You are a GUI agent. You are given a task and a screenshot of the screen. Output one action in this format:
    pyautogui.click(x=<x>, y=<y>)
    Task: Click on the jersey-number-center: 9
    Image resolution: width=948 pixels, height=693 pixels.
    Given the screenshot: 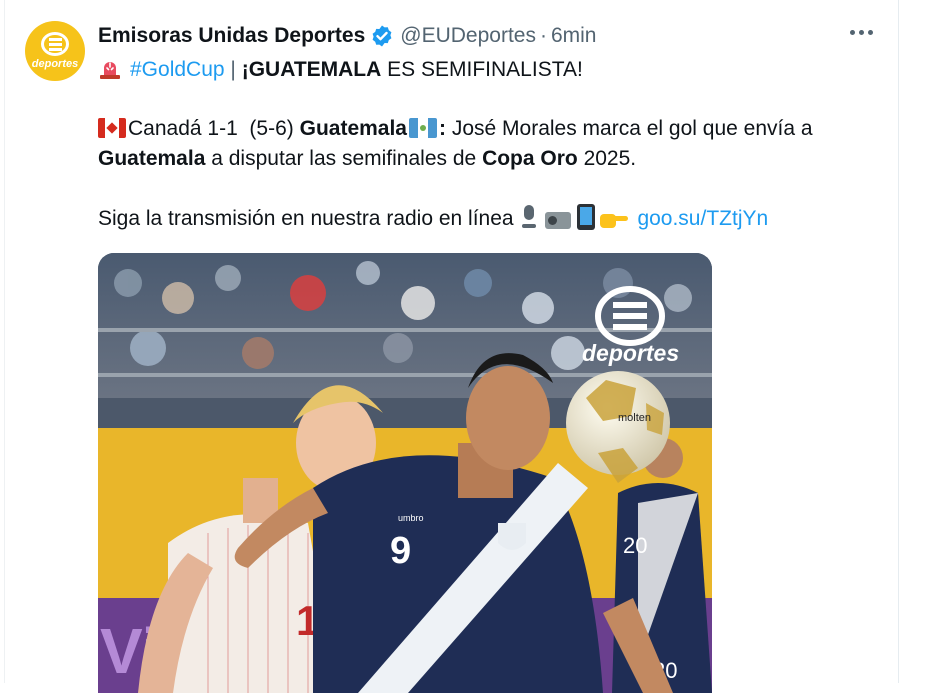 What is the action you would take?
    pyautogui.click(x=400, y=551)
    